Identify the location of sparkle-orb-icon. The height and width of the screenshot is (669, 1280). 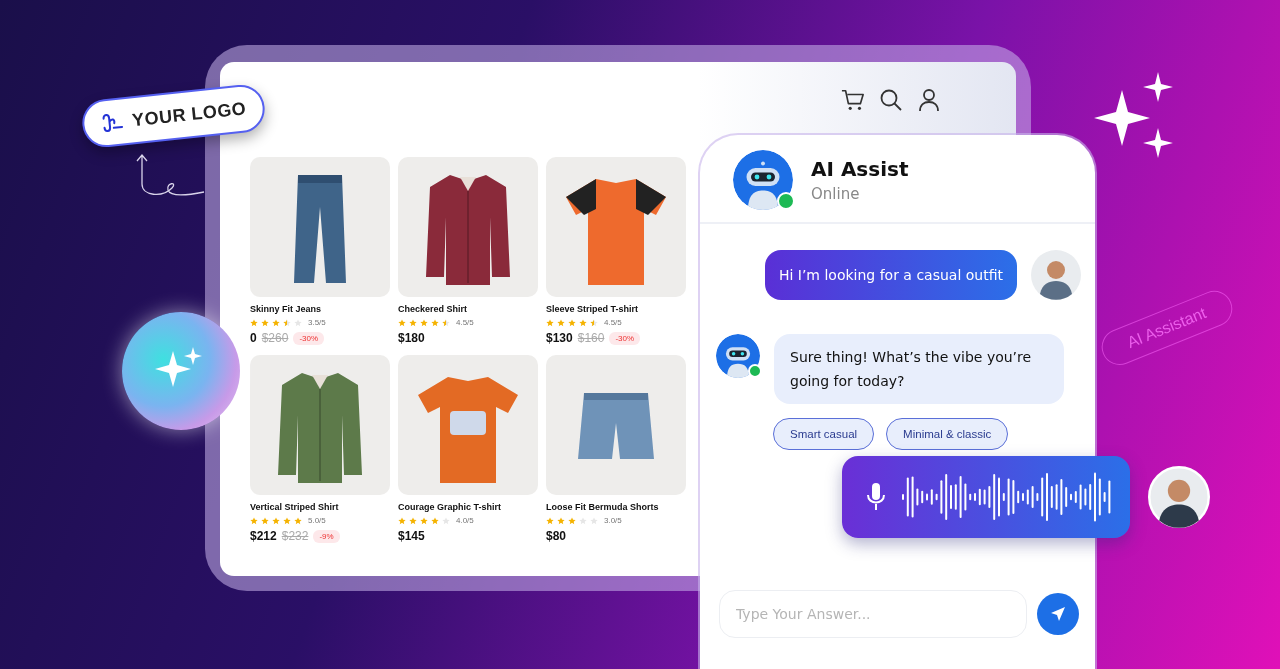
(181, 371).